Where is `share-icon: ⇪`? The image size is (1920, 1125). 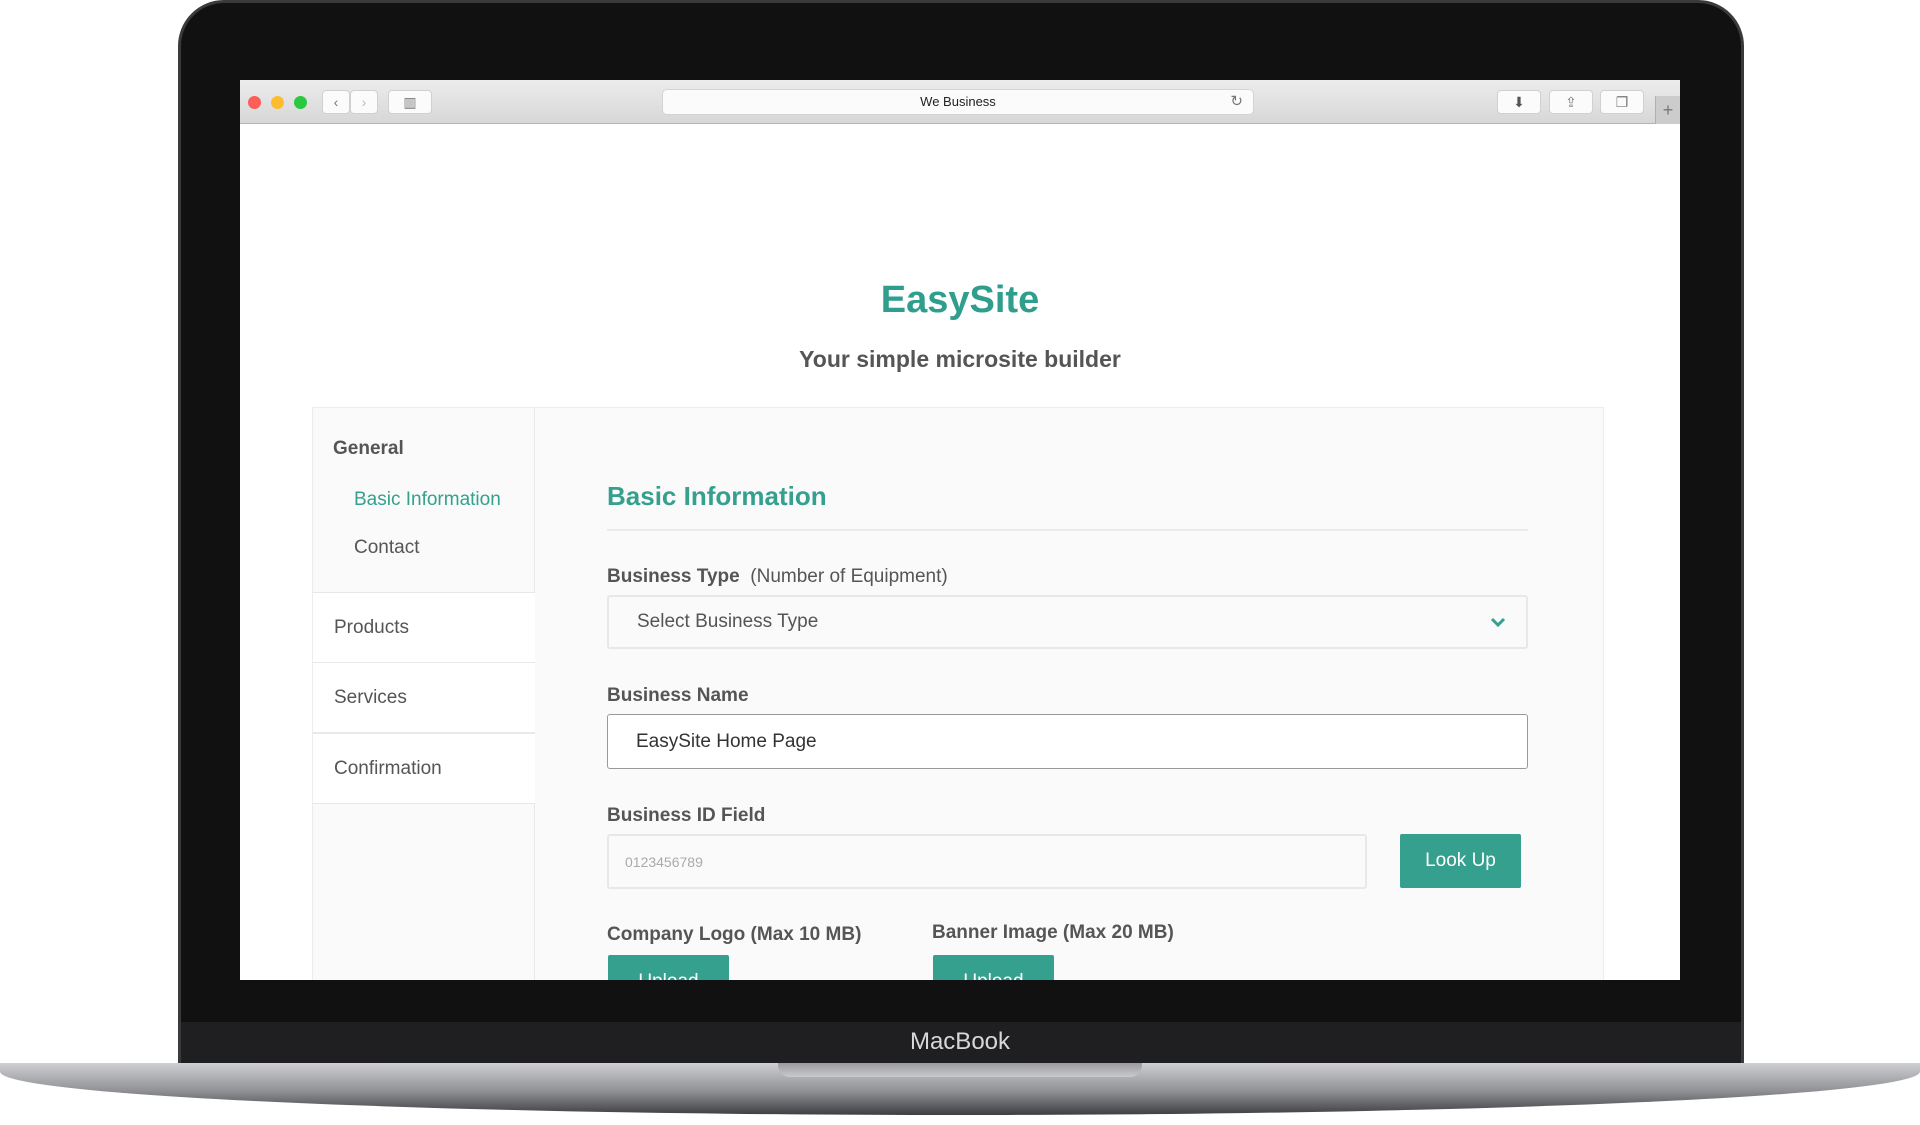 share-icon: ⇪ is located at coordinates (1571, 102).